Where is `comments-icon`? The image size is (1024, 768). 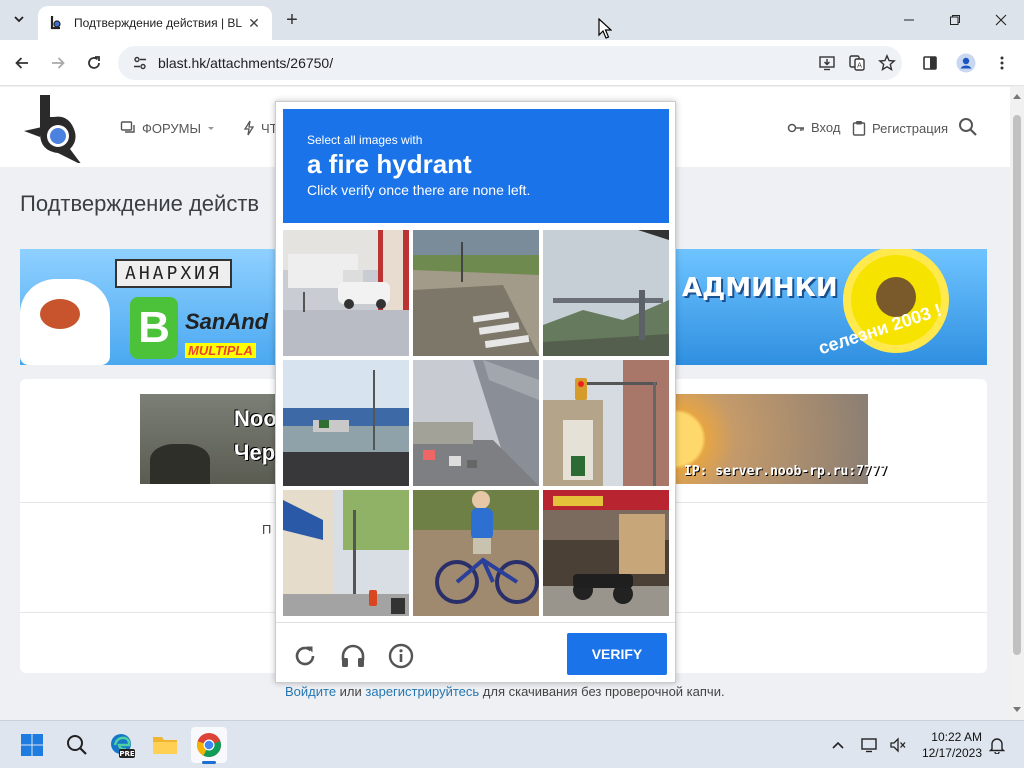
comments-icon is located at coordinates (127, 127).